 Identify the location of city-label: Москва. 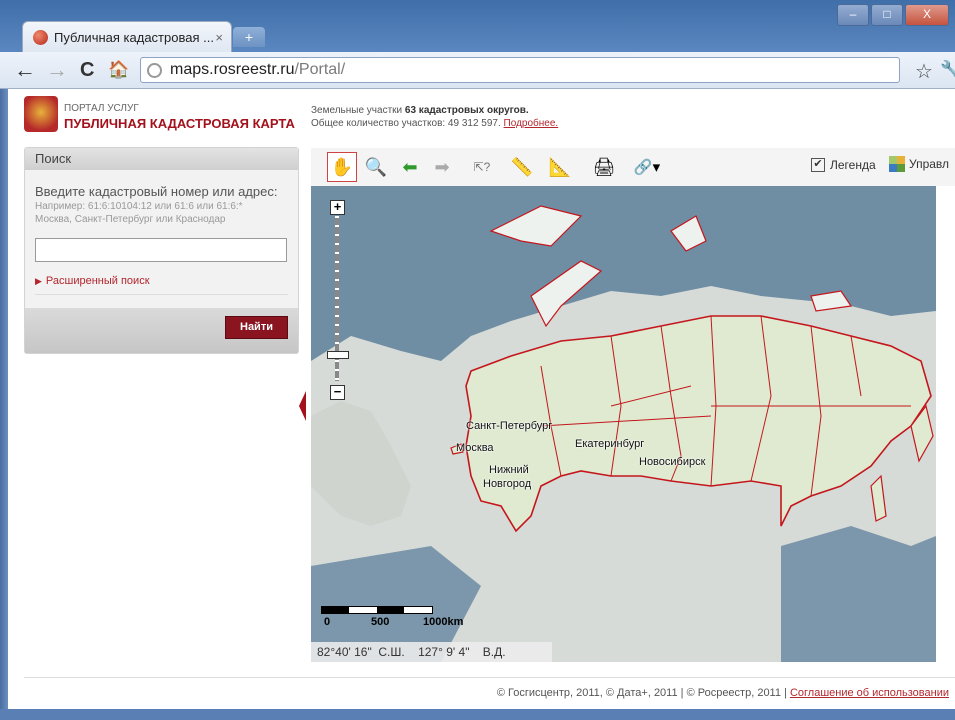
(475, 448).